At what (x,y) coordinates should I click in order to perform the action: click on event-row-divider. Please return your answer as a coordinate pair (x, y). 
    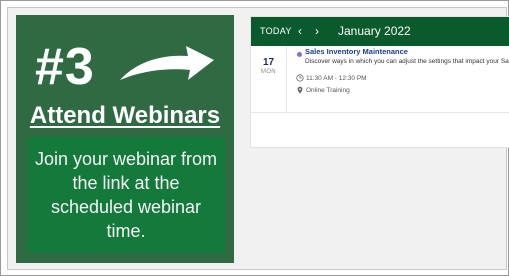
    Looking at the image, I should click on (380, 112).